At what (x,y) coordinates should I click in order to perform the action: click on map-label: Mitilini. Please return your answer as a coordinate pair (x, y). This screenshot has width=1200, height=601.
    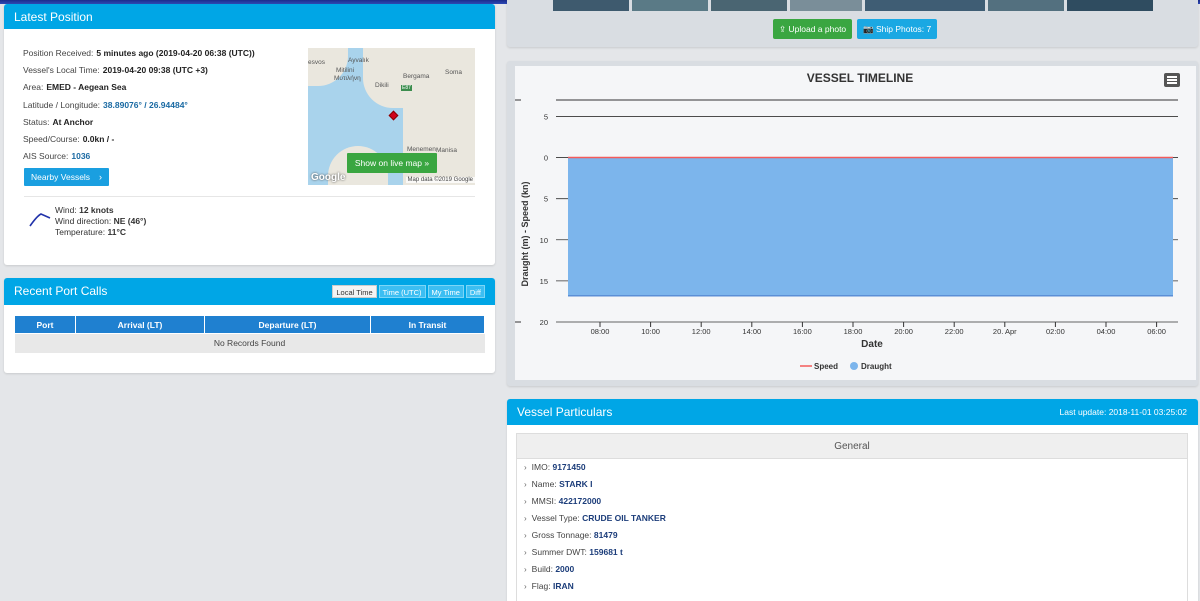
    Looking at the image, I should click on (345, 70).